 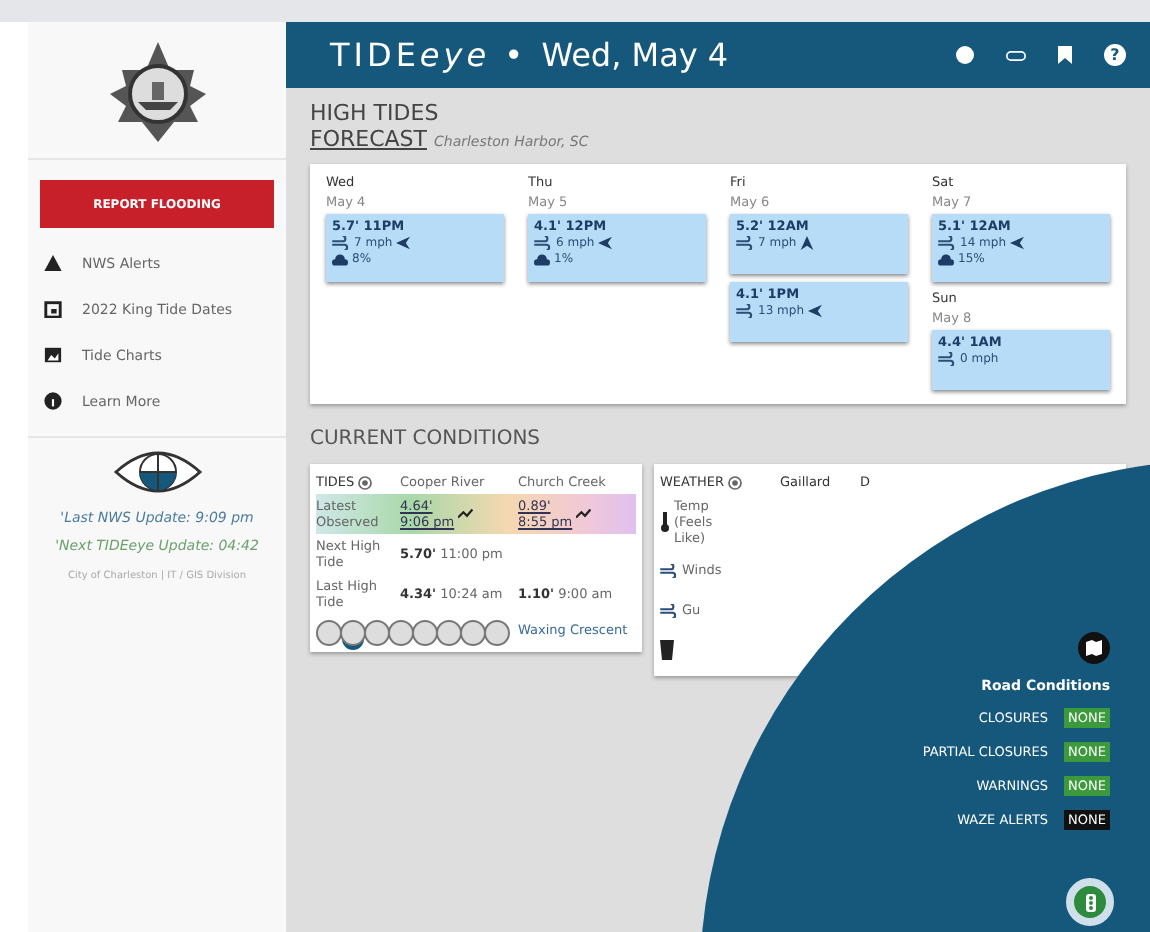 What do you see at coordinates (667, 650) in the screenshot?
I see `rain-gauge-icon` at bounding box center [667, 650].